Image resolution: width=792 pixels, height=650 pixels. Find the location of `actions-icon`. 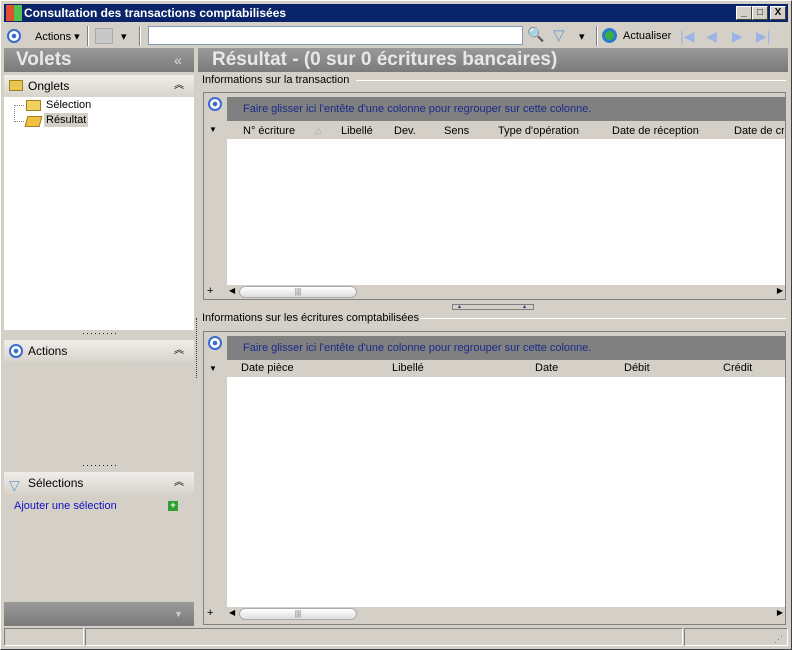

actions-icon is located at coordinates (16, 351).